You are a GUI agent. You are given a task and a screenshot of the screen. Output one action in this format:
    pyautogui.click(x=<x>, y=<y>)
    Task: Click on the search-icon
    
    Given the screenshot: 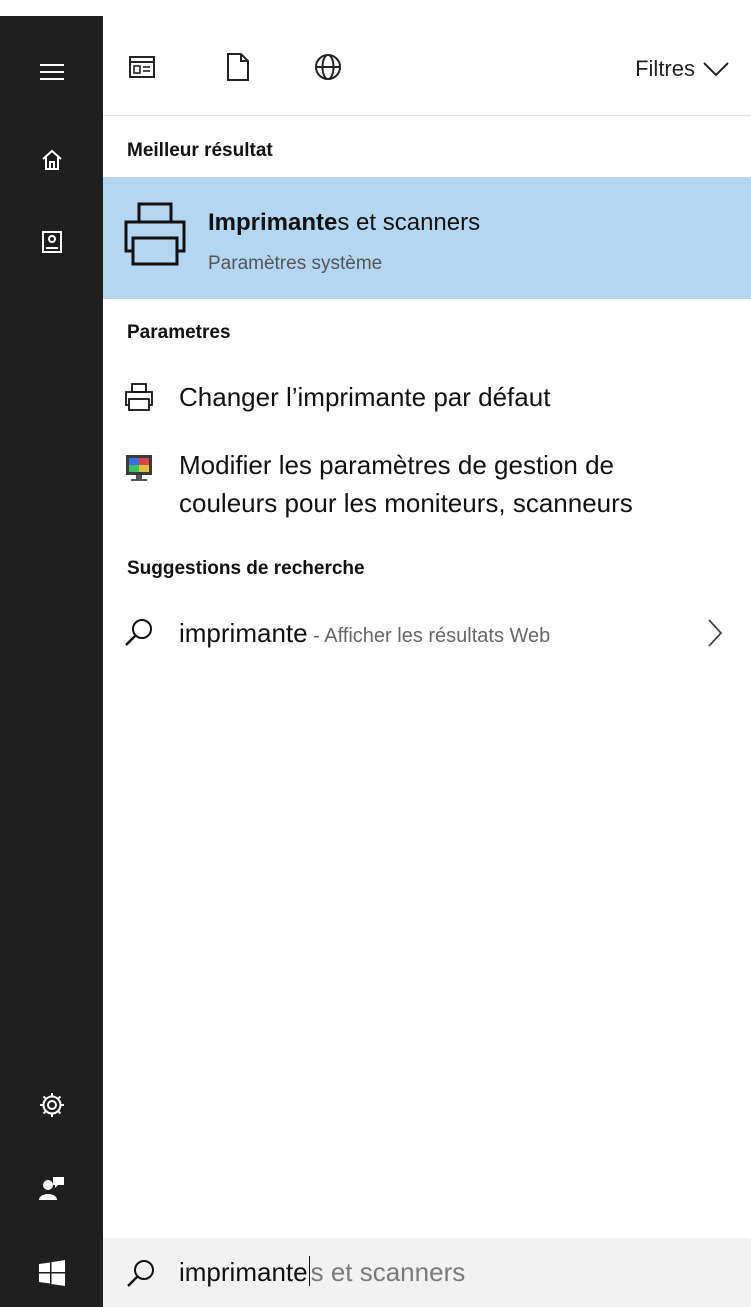 What is the action you would take?
    pyautogui.click(x=138, y=632)
    